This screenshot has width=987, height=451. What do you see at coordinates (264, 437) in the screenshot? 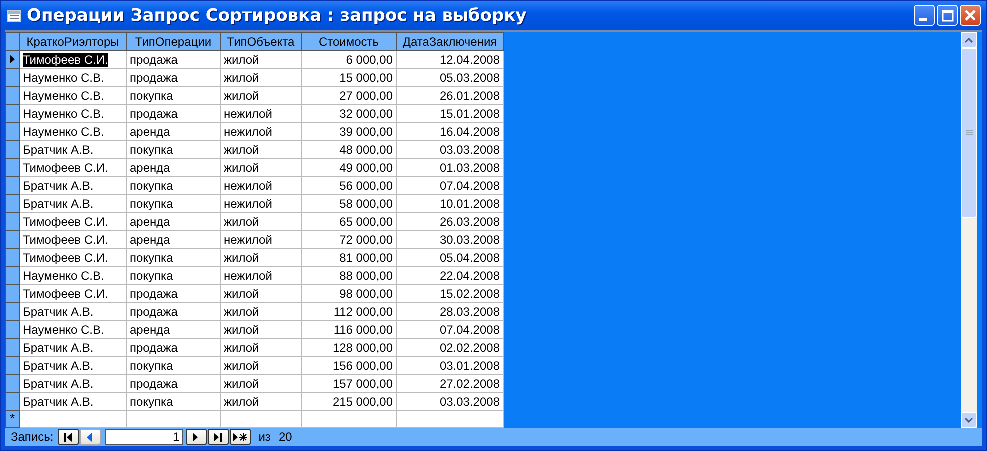
I see `of-label: из` at bounding box center [264, 437].